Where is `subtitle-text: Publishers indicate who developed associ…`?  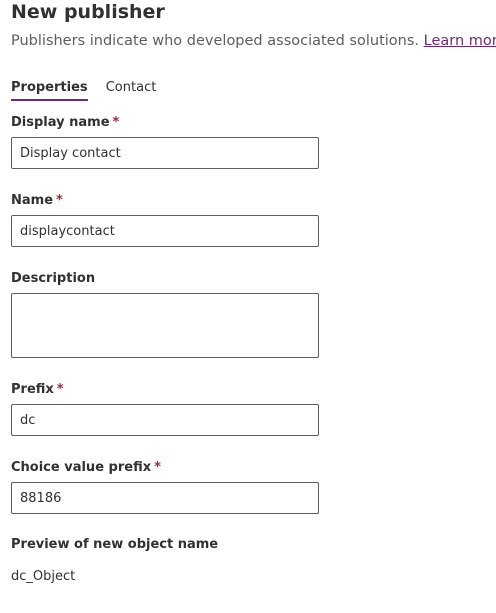 subtitle-text: Publishers indicate who developed associ… is located at coordinates (215, 41).